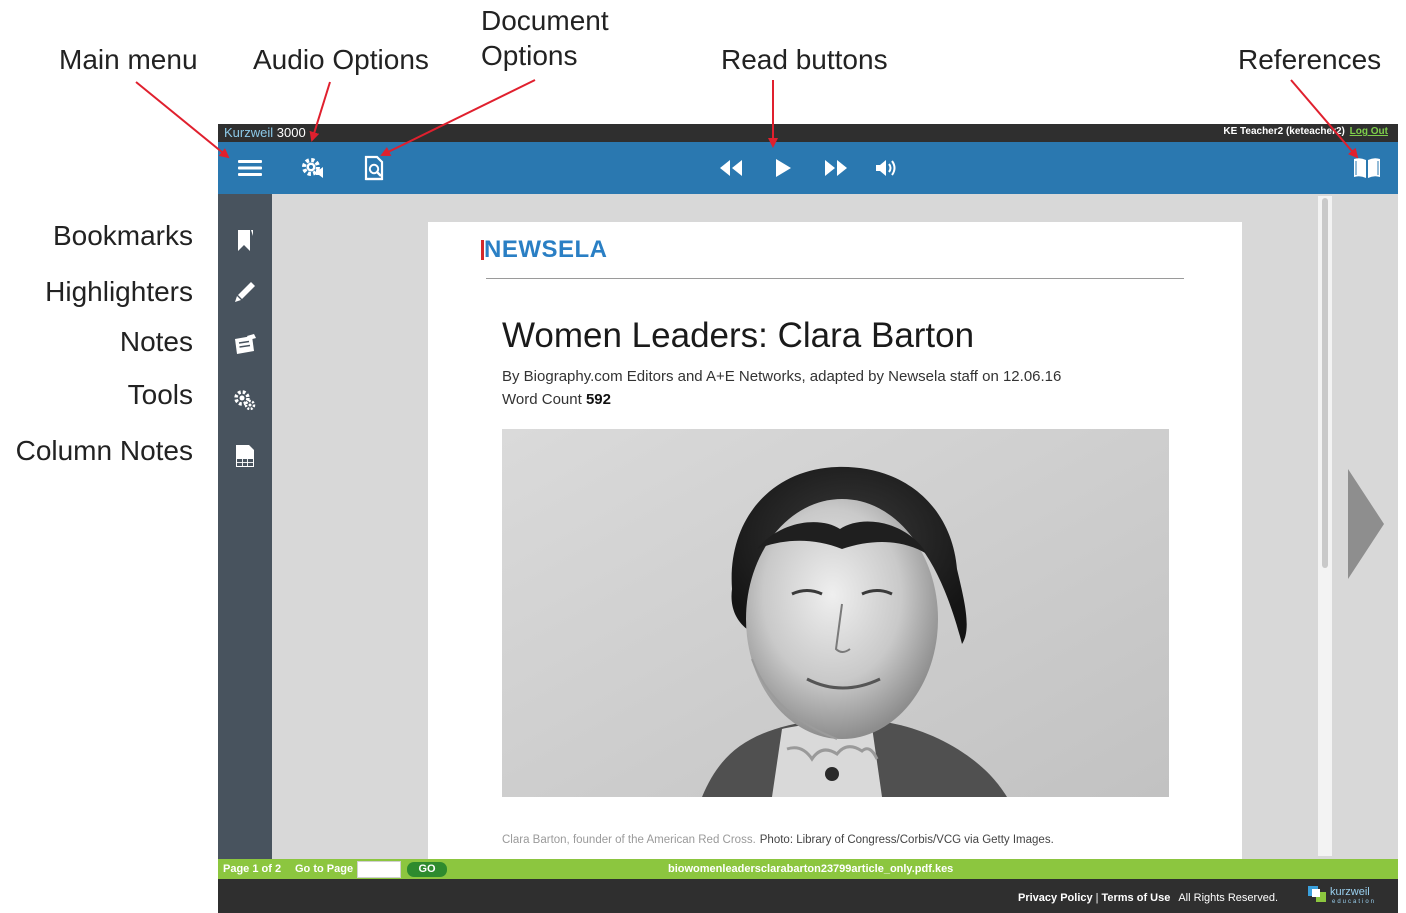 This screenshot has height=913, width=1406. I want to click on document-options-icon, so click(374, 168).